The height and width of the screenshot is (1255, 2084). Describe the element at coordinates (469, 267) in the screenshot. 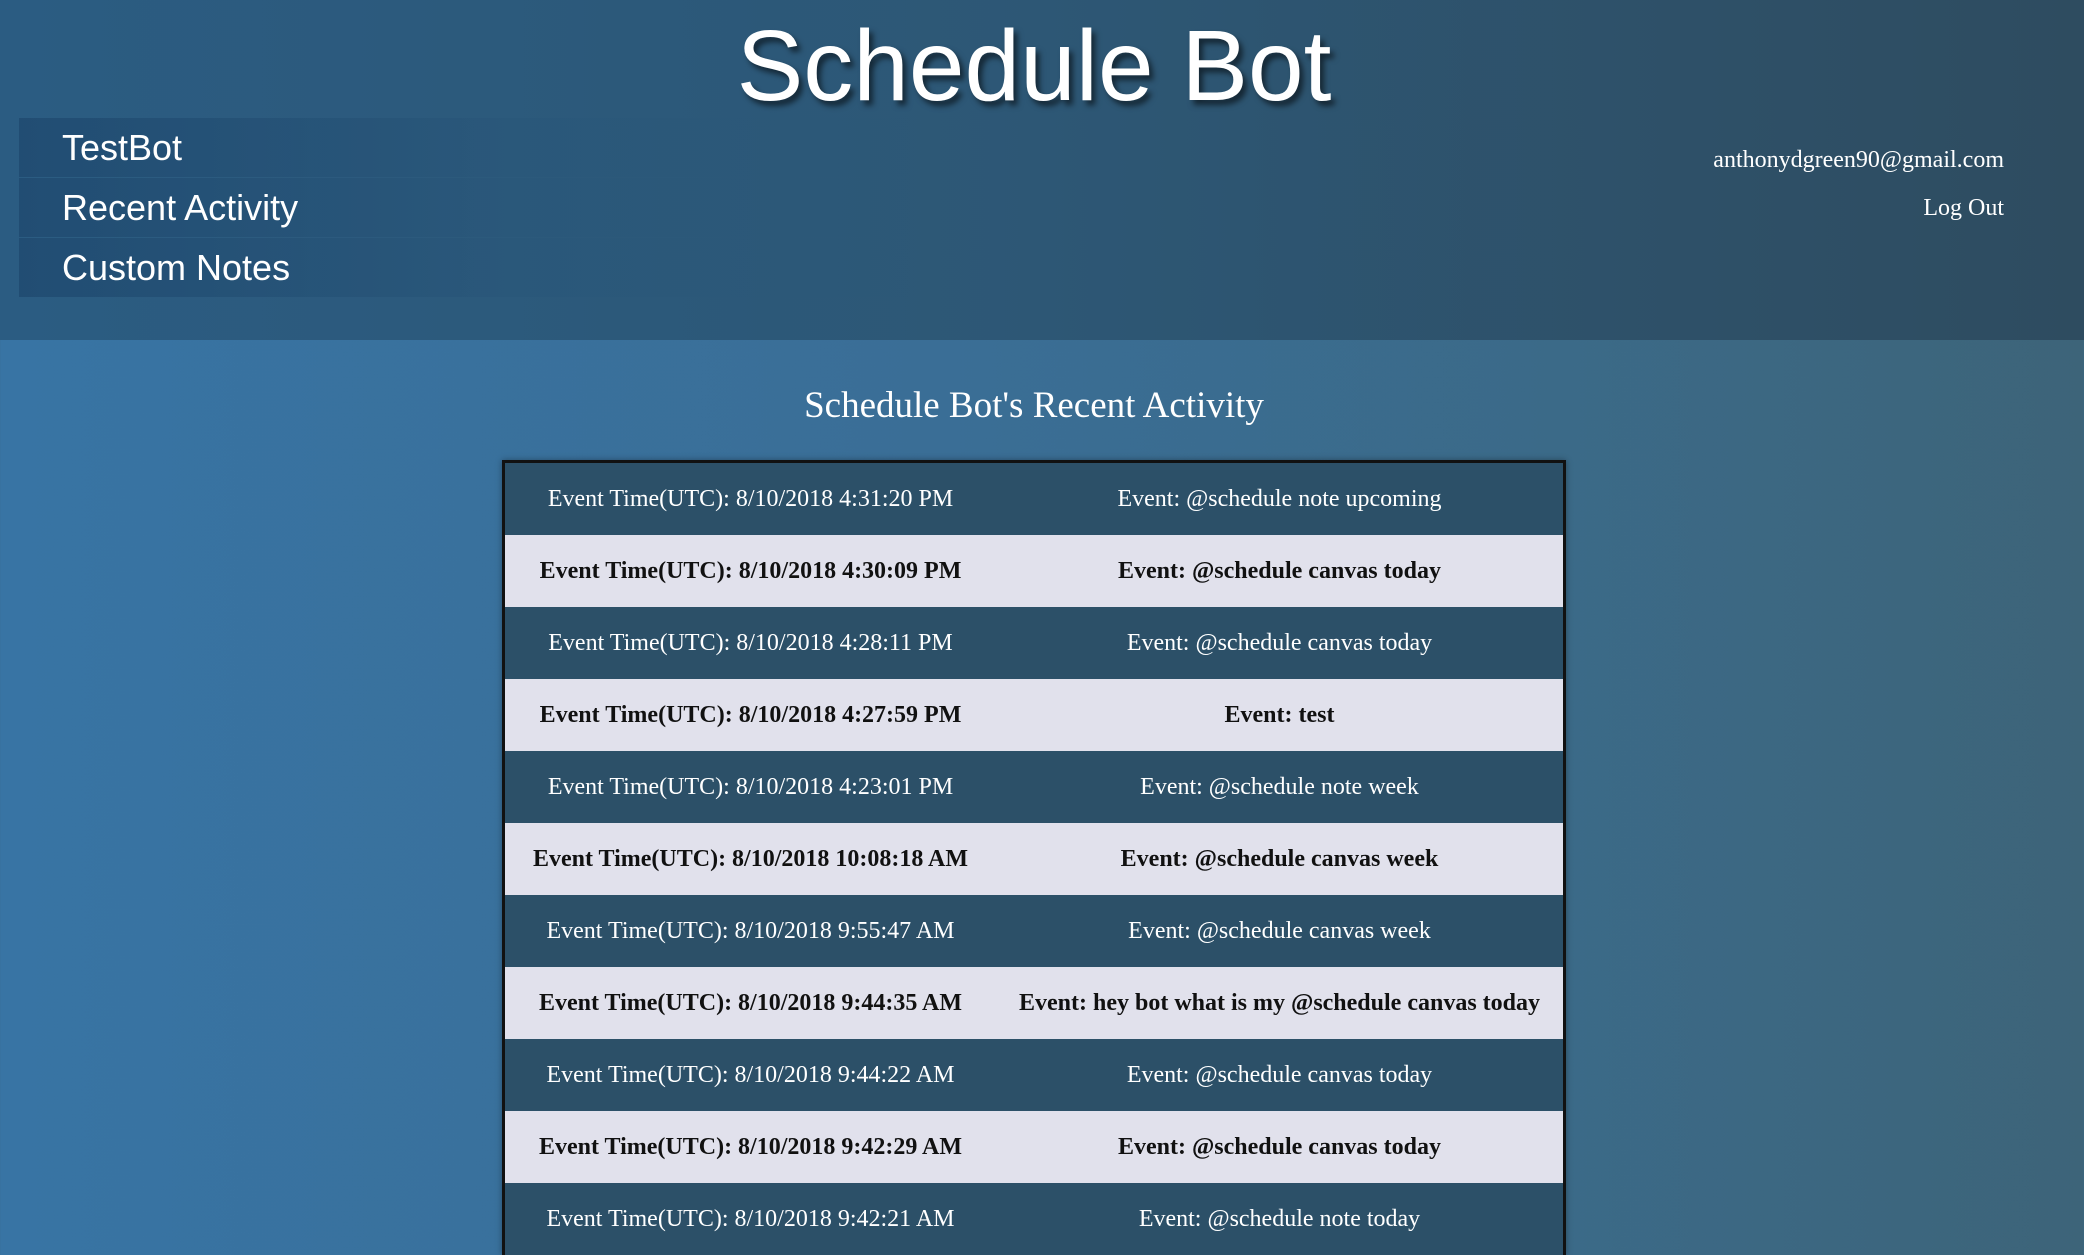

I see `nav-item-custom-notes: Custom Notes` at that location.